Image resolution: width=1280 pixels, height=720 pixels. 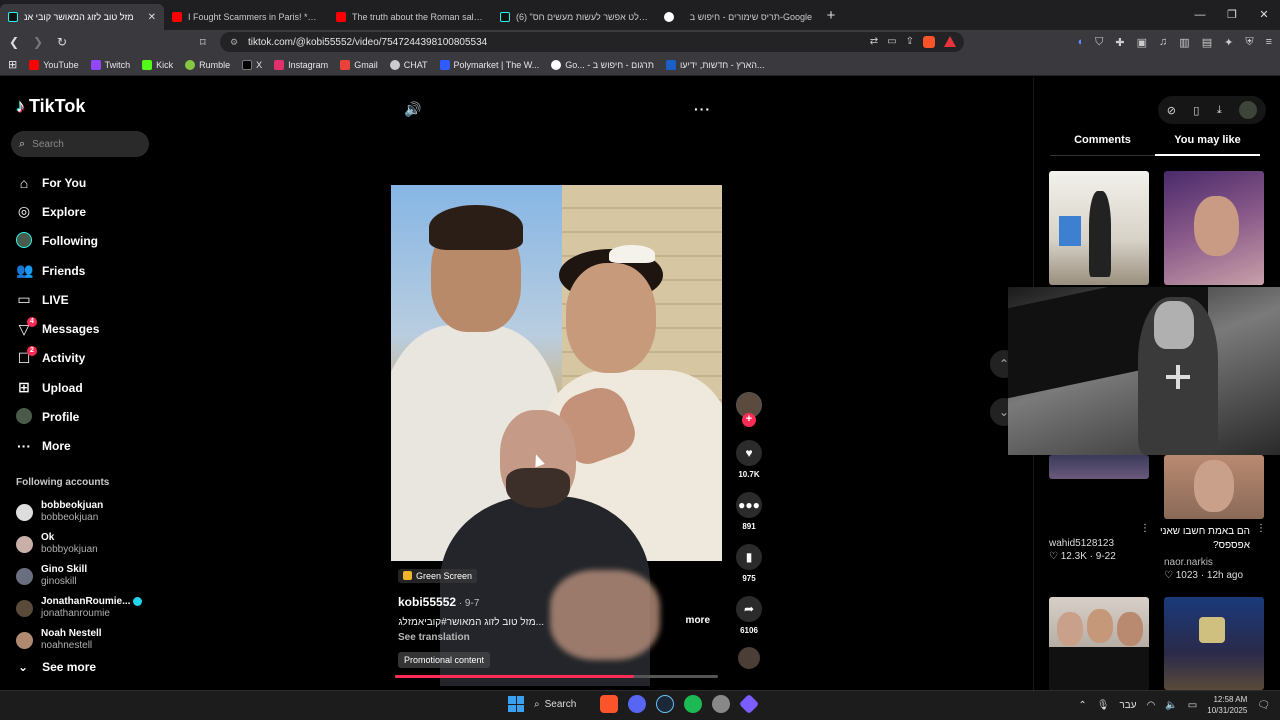 I want to click on volume-tray-icon: 🔈, so click(x=1171, y=705).